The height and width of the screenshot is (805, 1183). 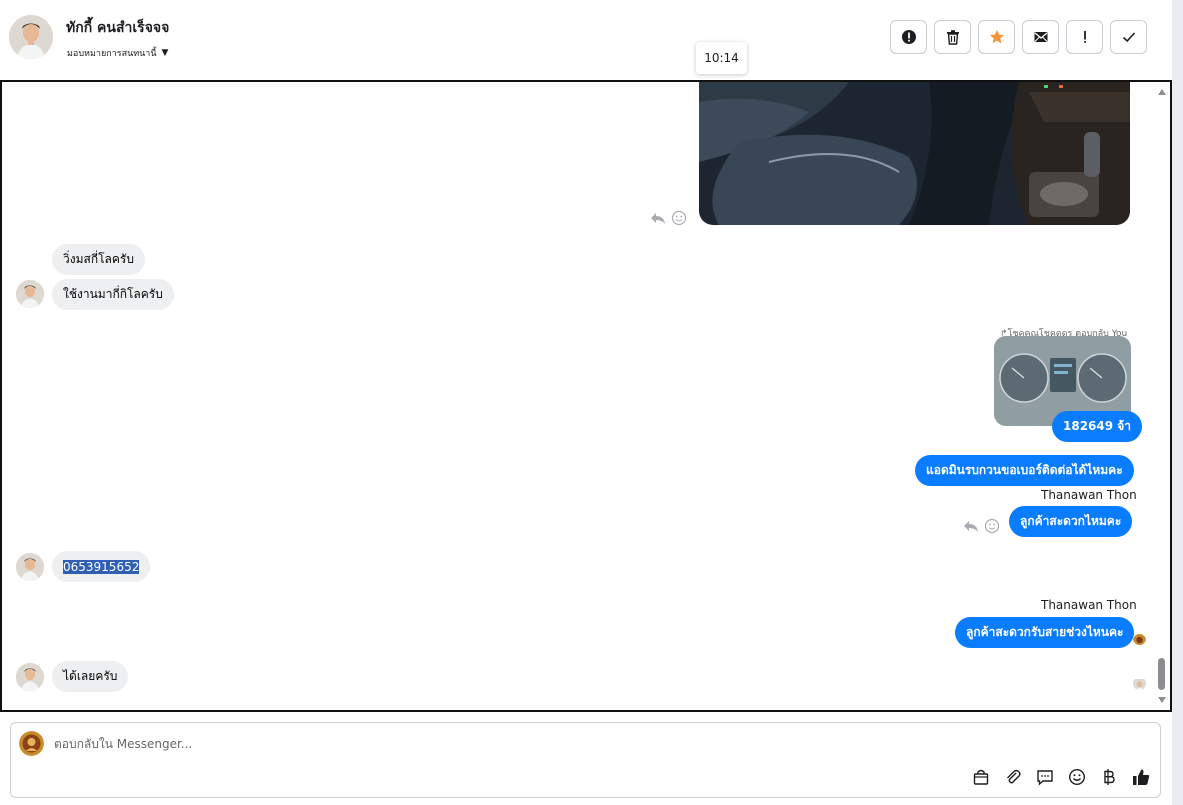 I want to click on check-icon, so click(x=1128, y=37).